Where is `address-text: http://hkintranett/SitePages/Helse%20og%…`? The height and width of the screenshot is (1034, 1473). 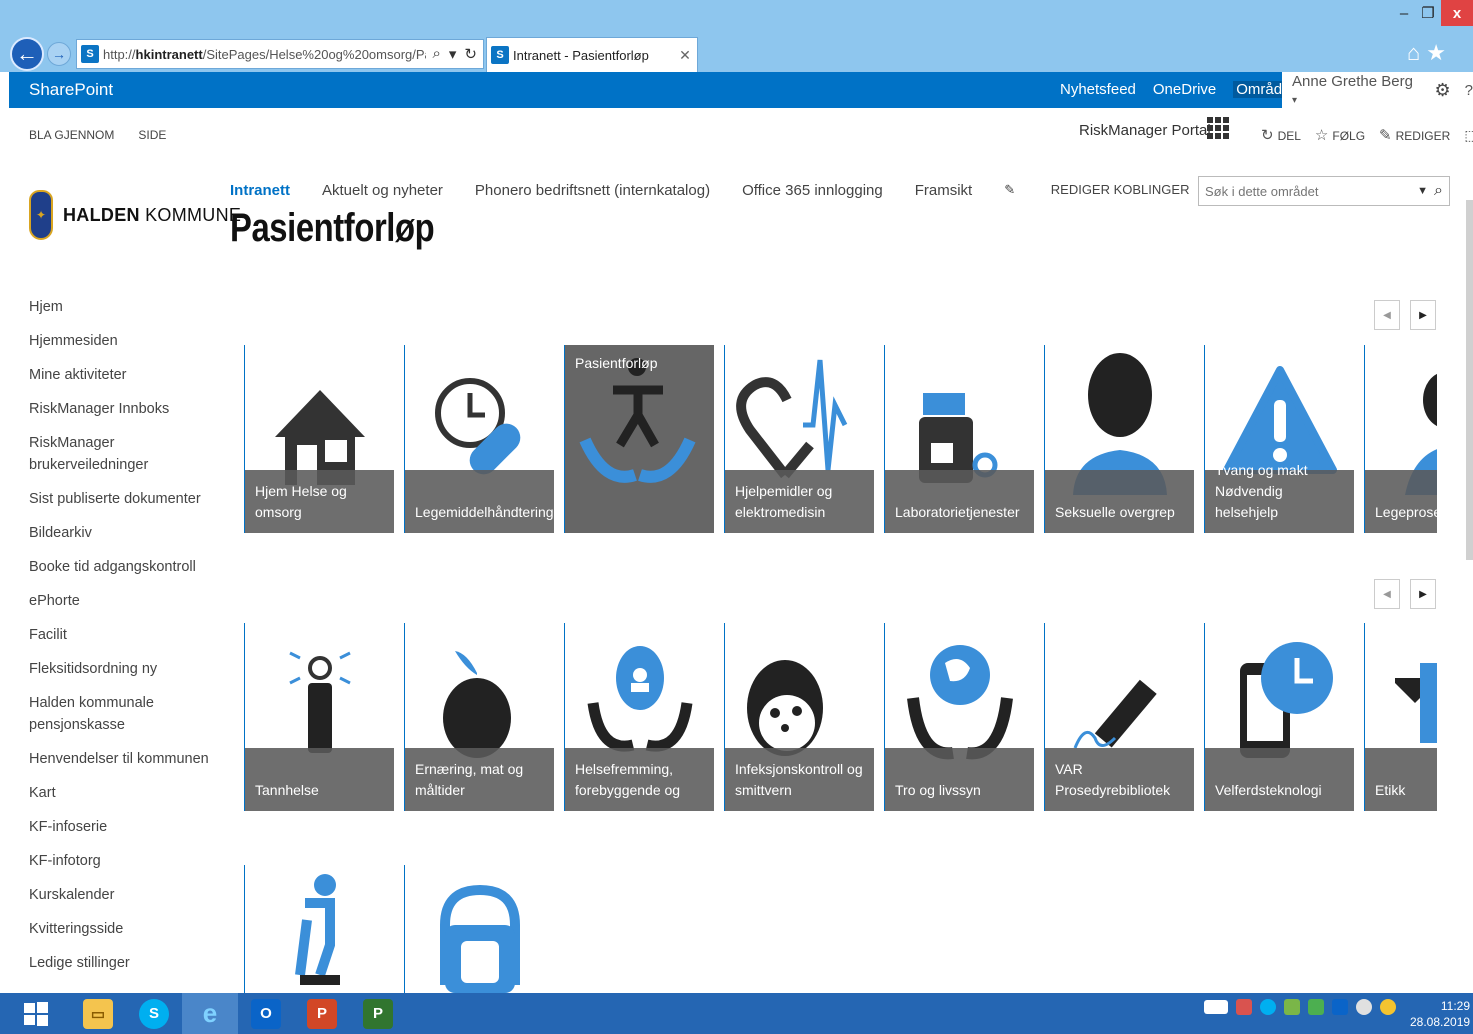 address-text: http://hkintranett/SitePages/Helse%20og%… is located at coordinates (264, 54).